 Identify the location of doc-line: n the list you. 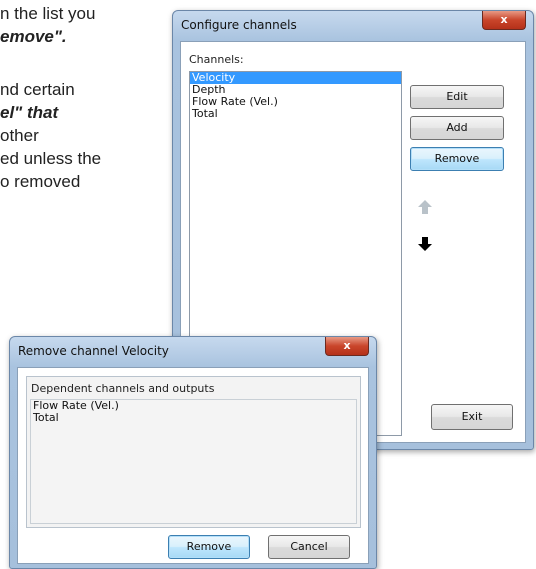
(48, 13).